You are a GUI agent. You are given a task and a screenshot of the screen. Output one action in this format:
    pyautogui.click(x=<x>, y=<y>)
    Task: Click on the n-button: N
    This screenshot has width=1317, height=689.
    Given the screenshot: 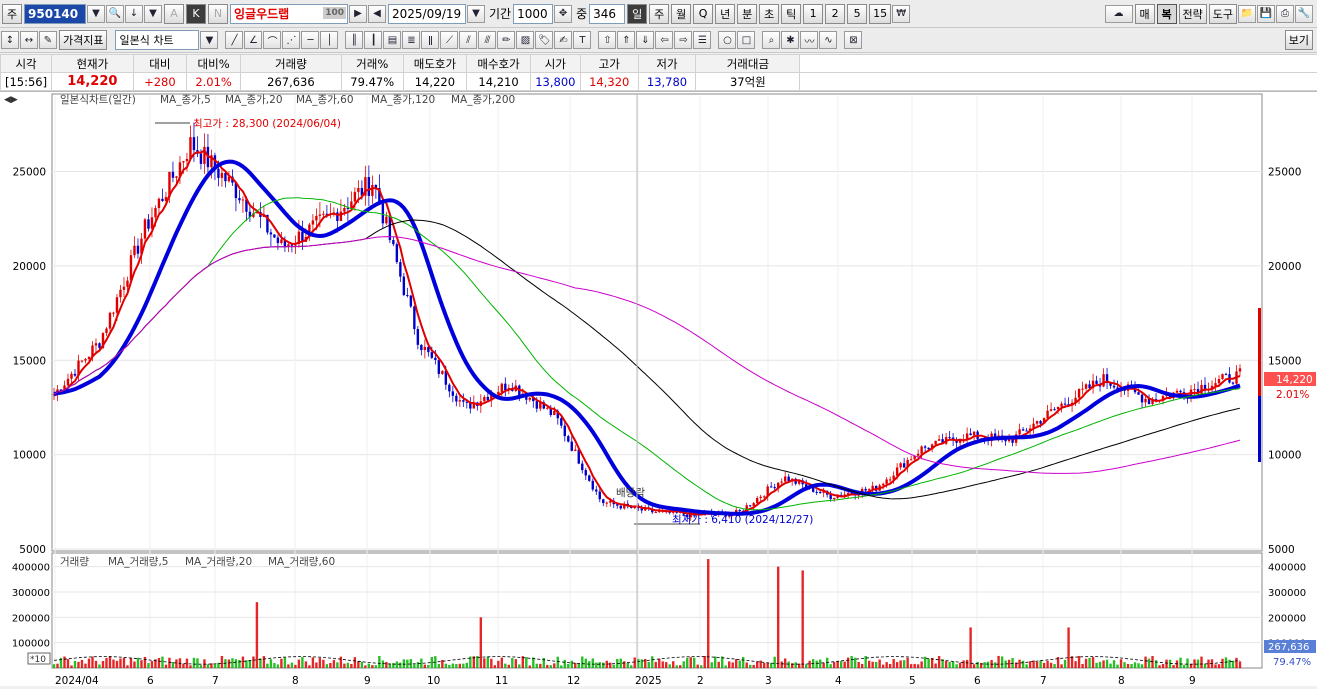 What is the action you would take?
    pyautogui.click(x=218, y=14)
    